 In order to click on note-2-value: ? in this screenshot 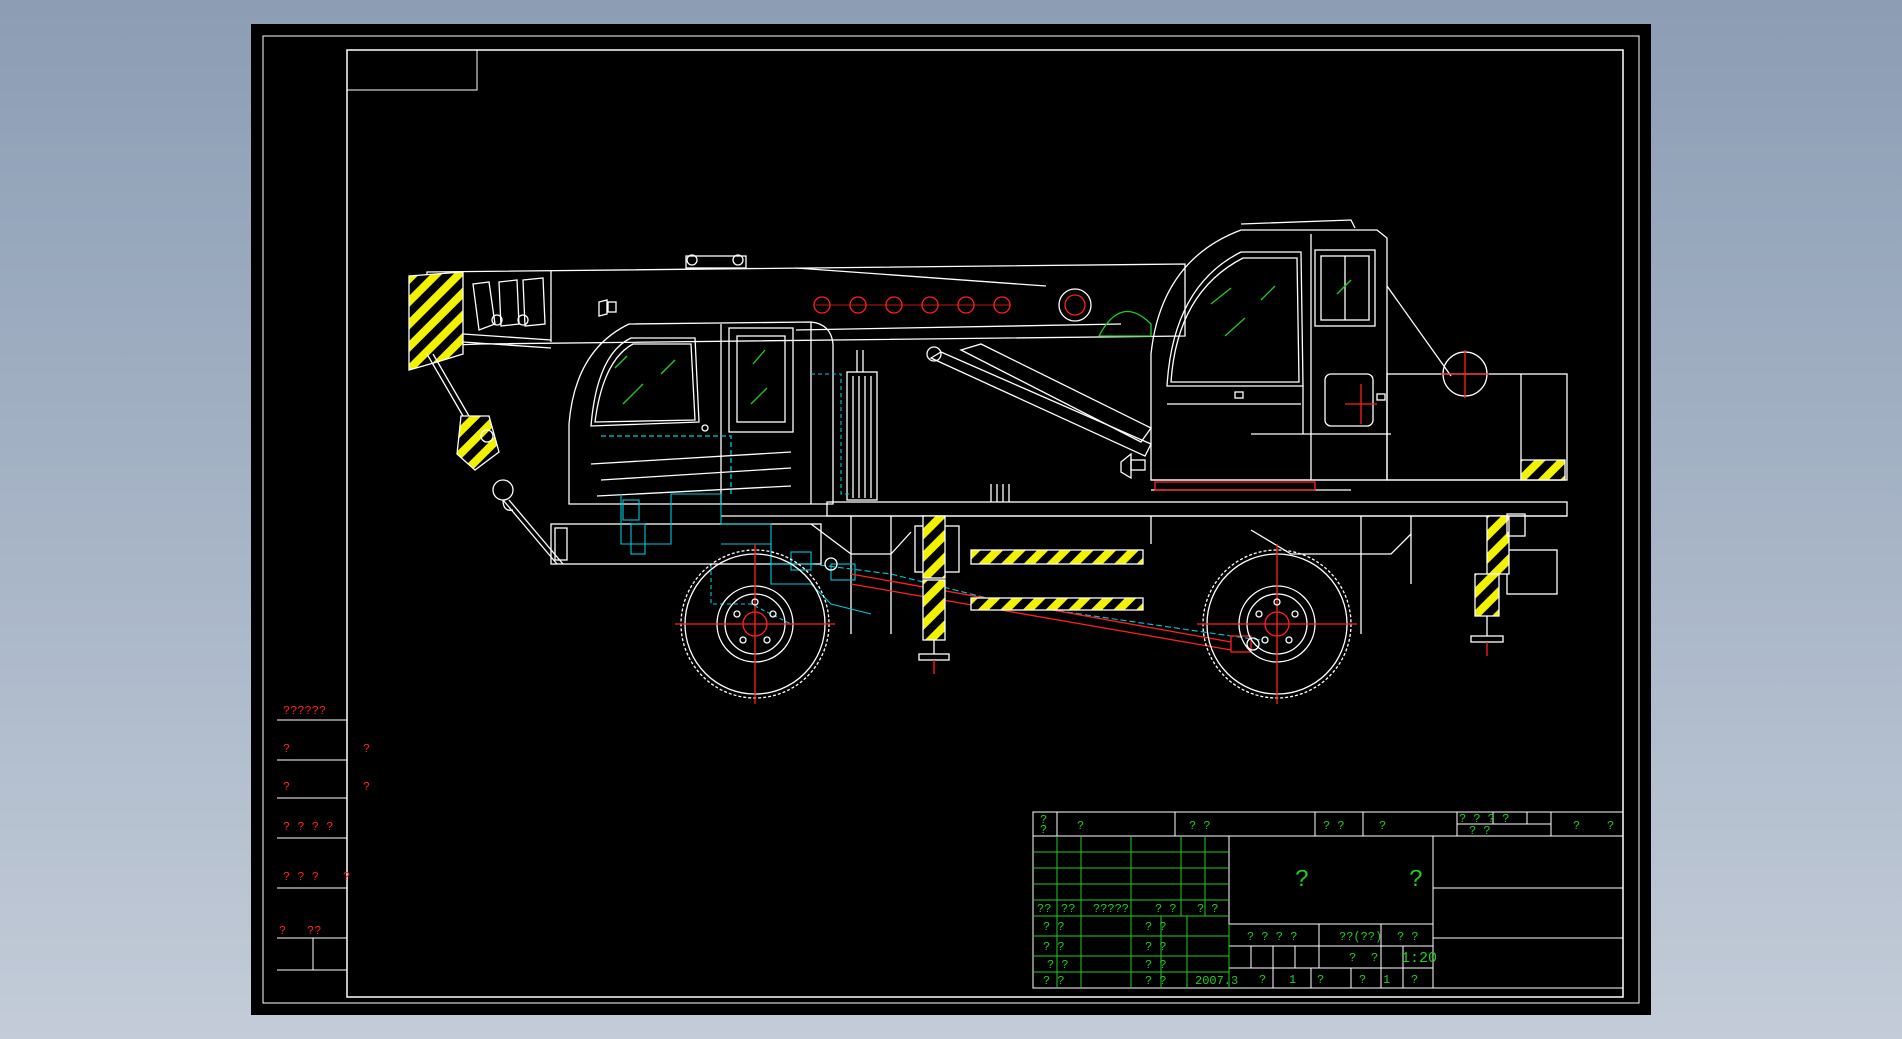, I will do `click(366, 749)`.